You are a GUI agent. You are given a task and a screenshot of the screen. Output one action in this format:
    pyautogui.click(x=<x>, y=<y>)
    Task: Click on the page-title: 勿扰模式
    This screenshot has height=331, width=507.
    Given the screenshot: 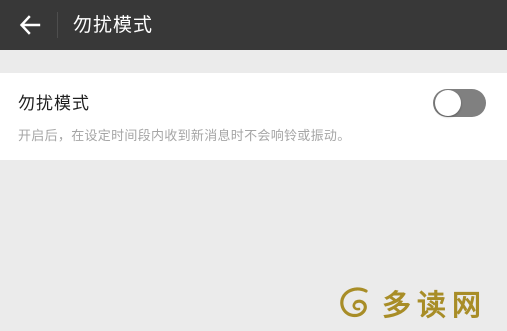 What is the action you would take?
    pyautogui.click(x=113, y=25)
    